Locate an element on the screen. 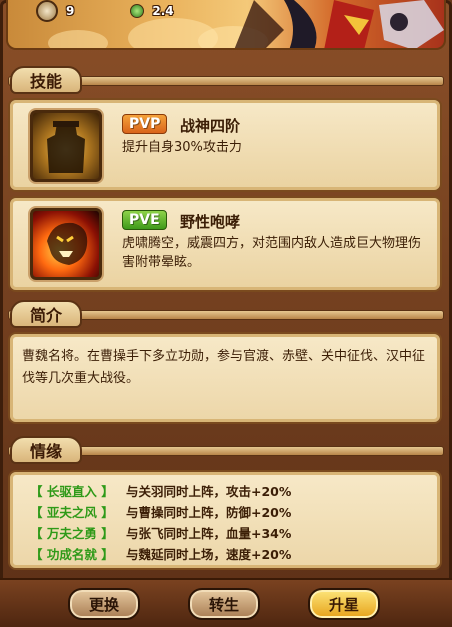 Image resolution: width=452 pixels, height=627 pixels. intro-panel: 曹魏名将。在曹操手下多立功勋，参与官渡、赤壁、关中征伐、汉中征伐等几次重大战役。 is located at coordinates (225, 378).